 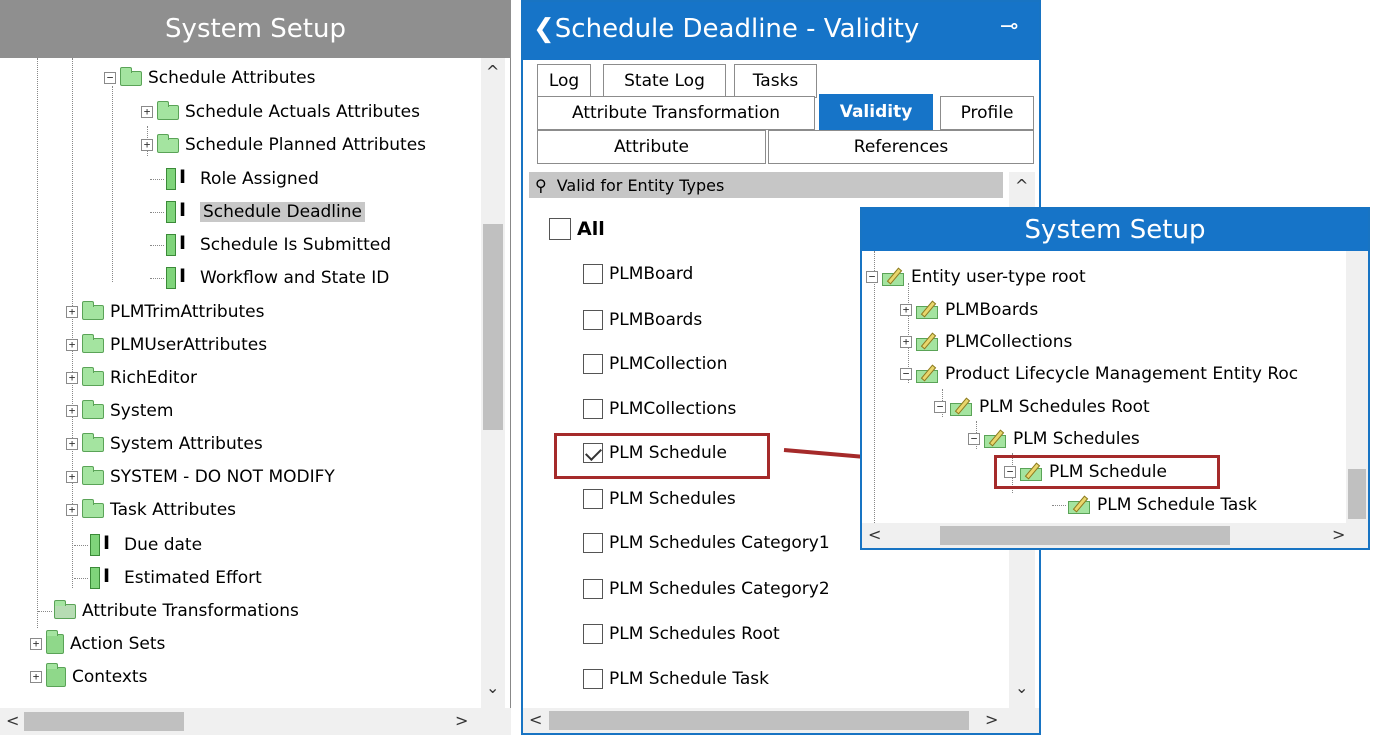 What do you see at coordinates (681, 634) in the screenshot?
I see `checkbox-plm-schedules-root: PLM Schedules Root` at bounding box center [681, 634].